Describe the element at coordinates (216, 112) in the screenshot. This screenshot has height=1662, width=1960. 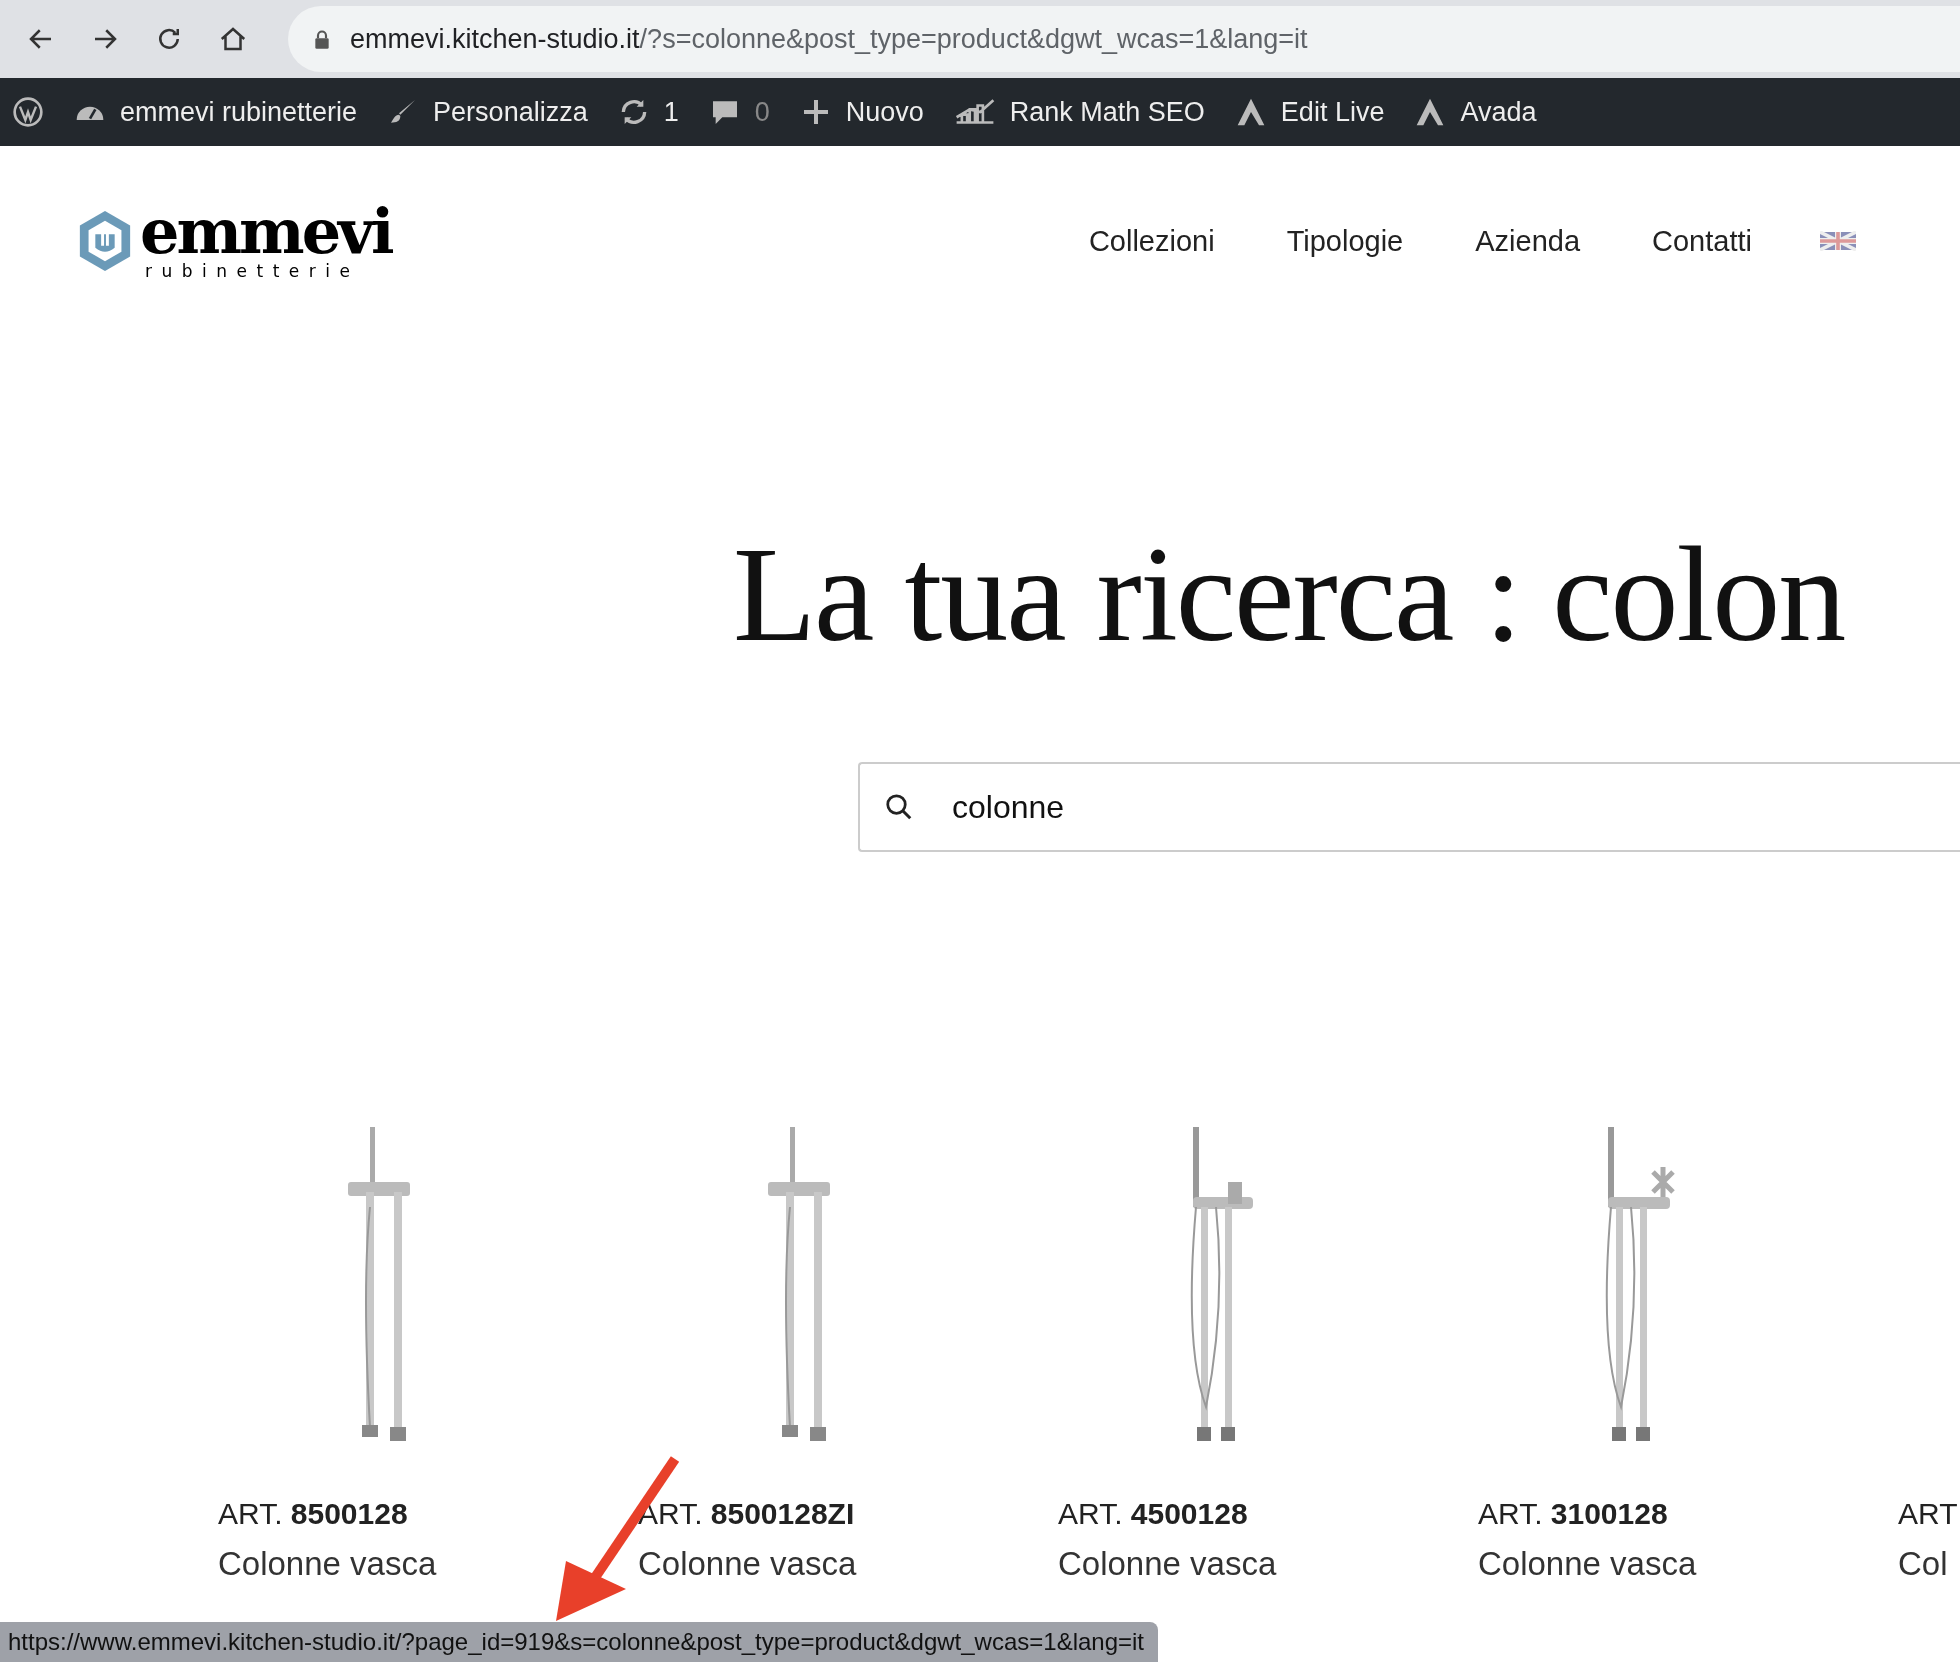
I see `admin-bar-item: emmevi rubinetterie` at that location.